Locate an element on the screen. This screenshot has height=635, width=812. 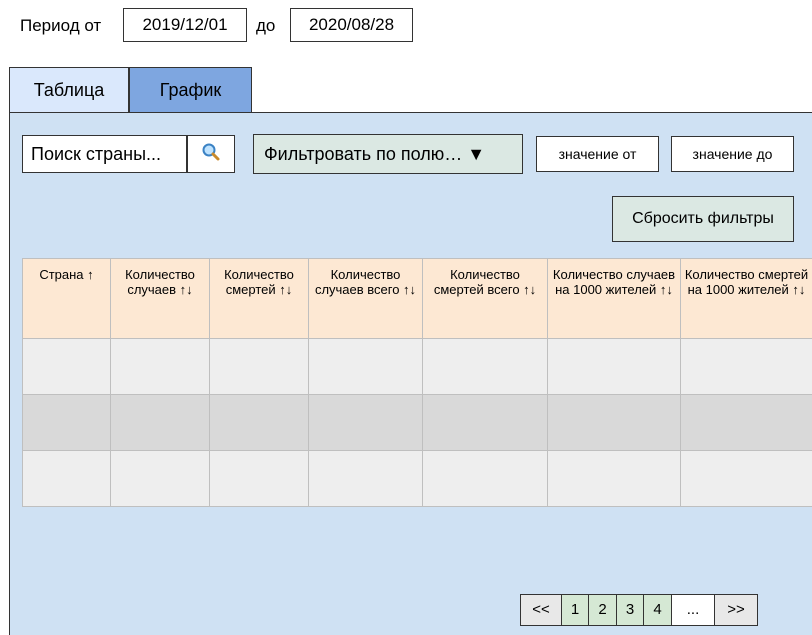
prev-page-button: << is located at coordinates (541, 610).